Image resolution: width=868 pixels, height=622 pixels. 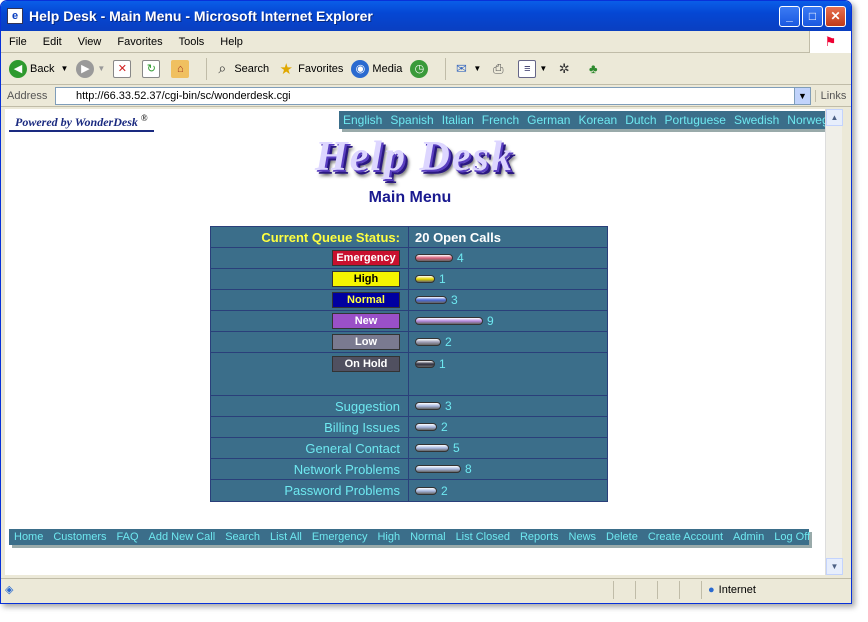 What do you see at coordinates (490, 321) in the screenshot?
I see `priority-count: 9` at bounding box center [490, 321].